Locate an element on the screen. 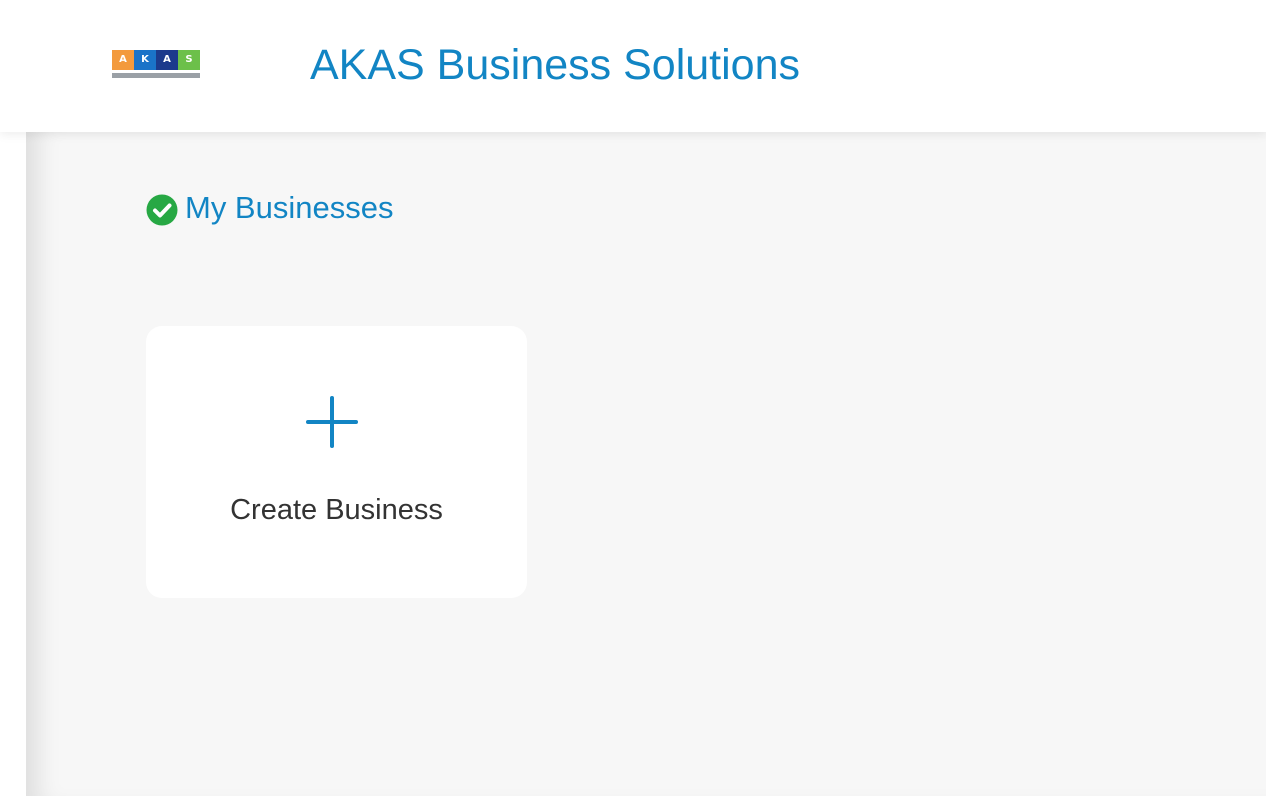  plus-icon is located at coordinates (332, 422).